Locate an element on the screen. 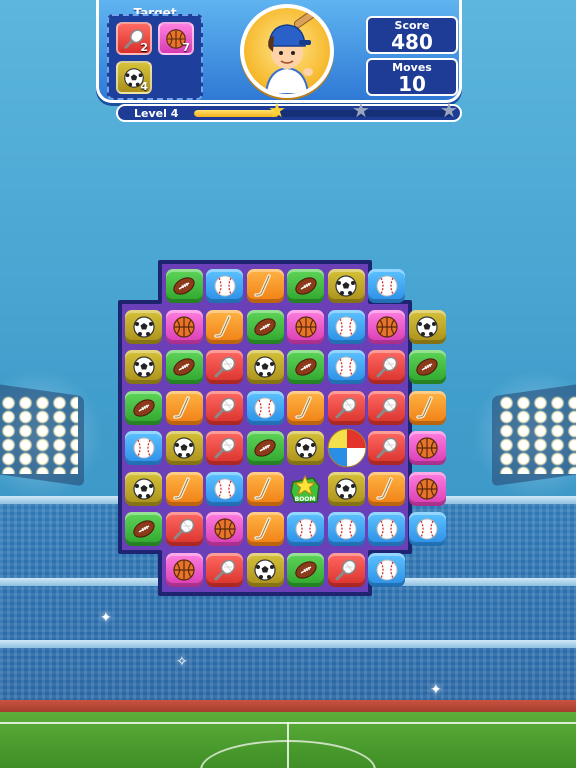 Image resolution: width=576 pixels, height=768 pixels. star-icon: ★ is located at coordinates (449, 110).